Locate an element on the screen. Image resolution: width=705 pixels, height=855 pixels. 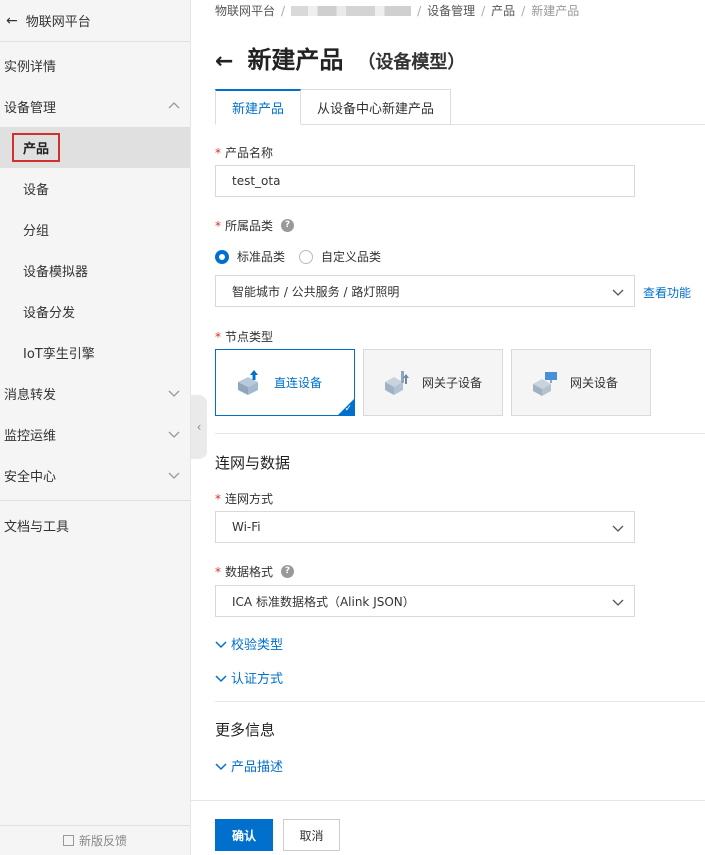
sidebar-item-label: 设备管理 is located at coordinates (30, 108).